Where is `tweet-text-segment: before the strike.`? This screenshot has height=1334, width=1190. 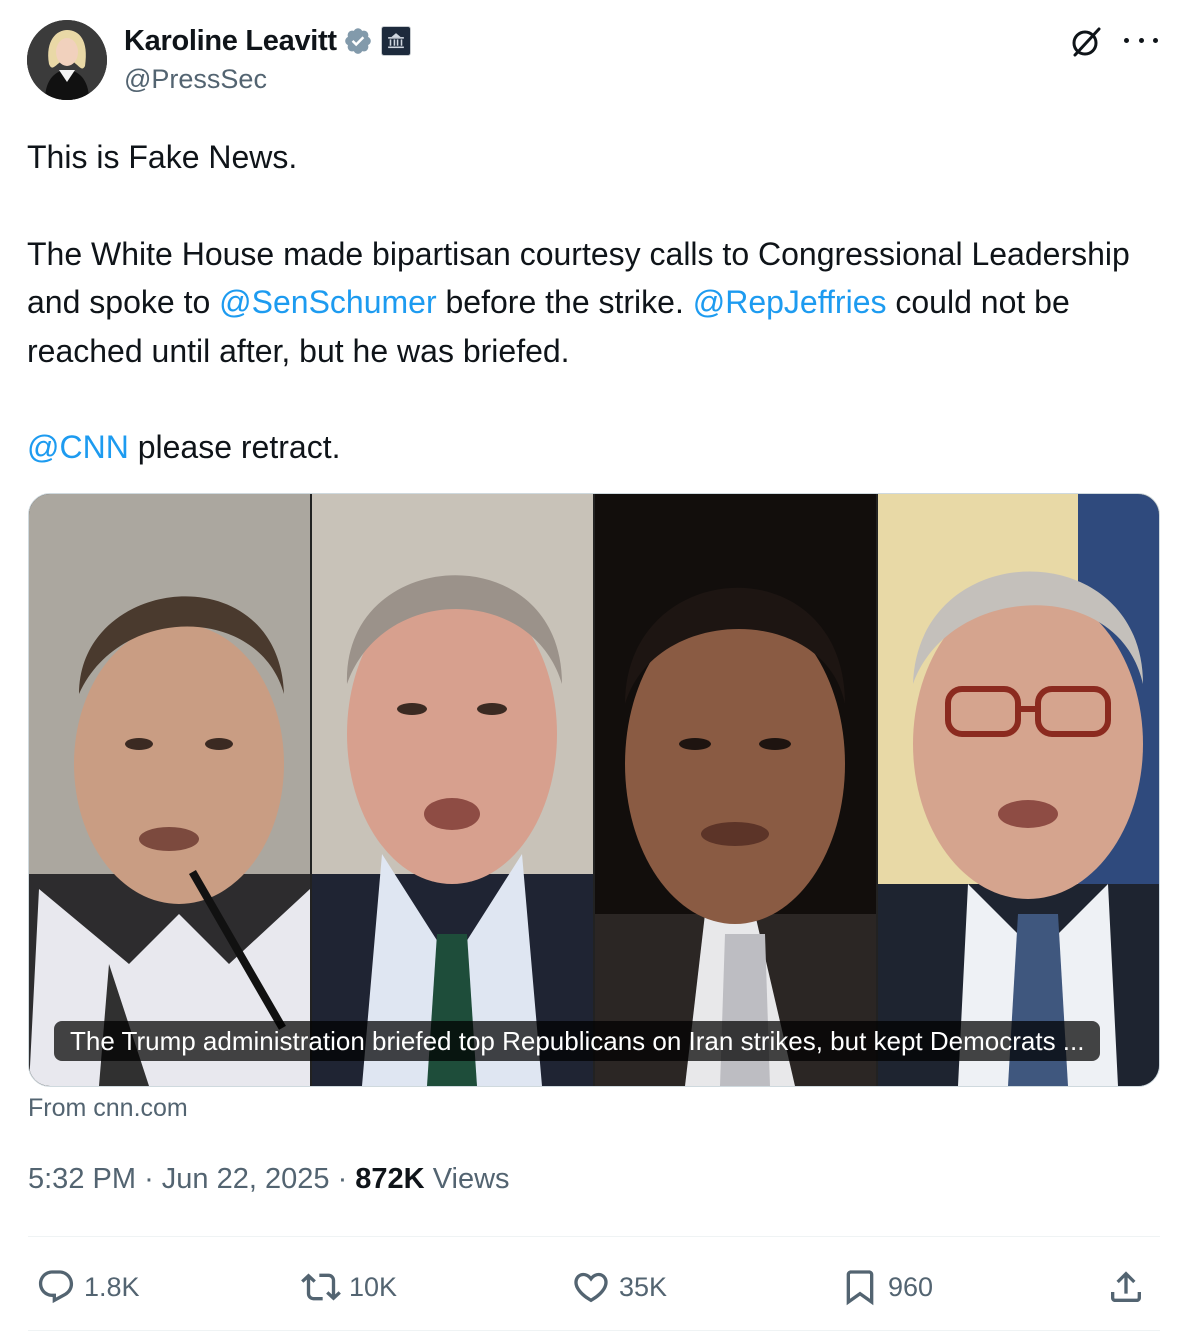
tweet-text-segment: before the strike. is located at coordinates (564, 302).